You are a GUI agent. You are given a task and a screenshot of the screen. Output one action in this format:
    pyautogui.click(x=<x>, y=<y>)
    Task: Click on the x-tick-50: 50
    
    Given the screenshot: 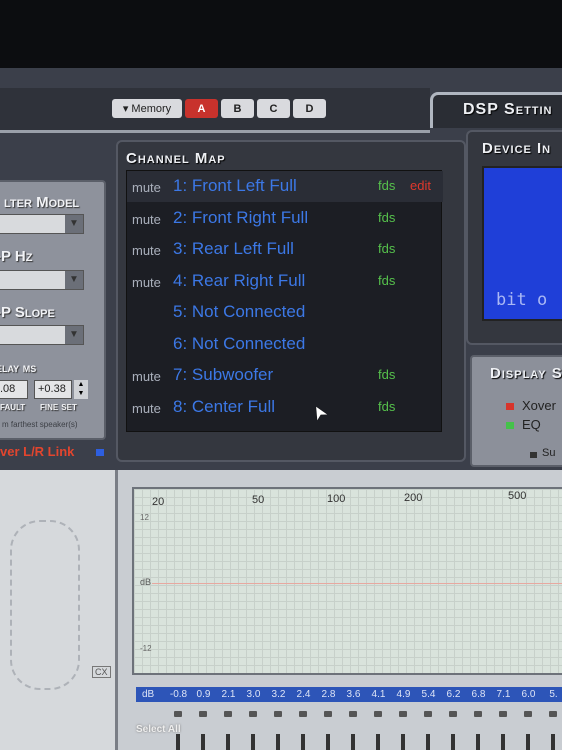 What is the action you would take?
    pyautogui.click(x=258, y=500)
    